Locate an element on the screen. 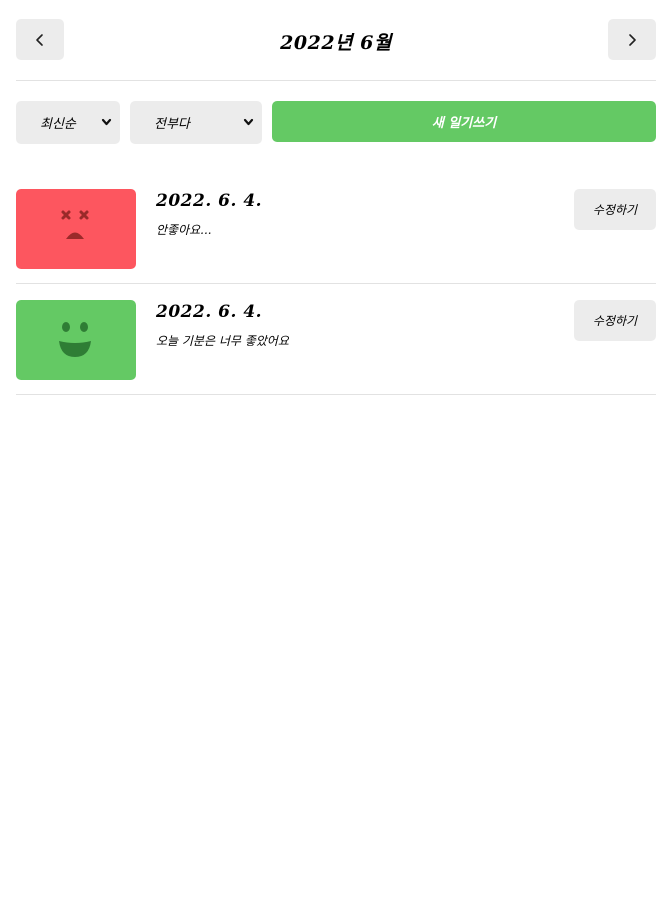  sort-order-select: 최신순 is located at coordinates (68, 122).